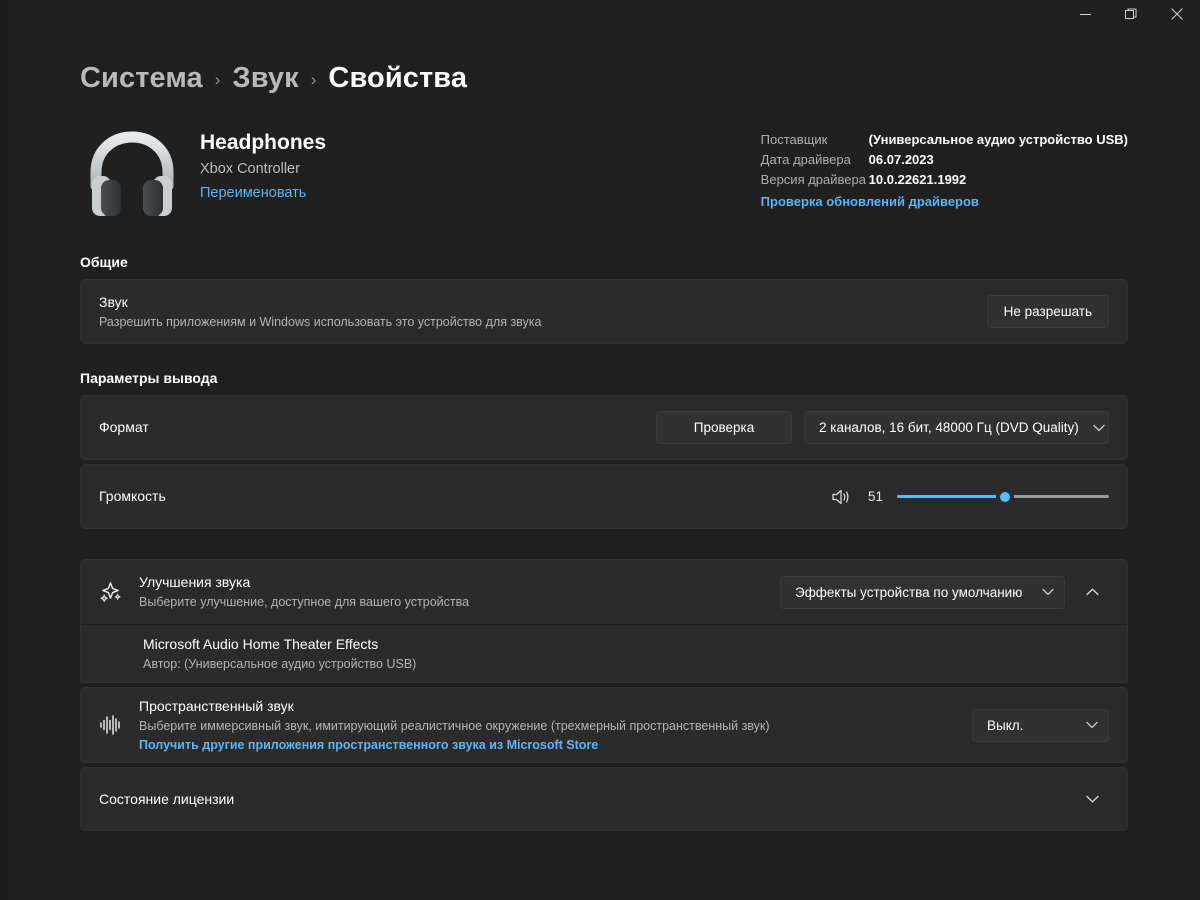  I want to click on close-button, so click(1177, 14).